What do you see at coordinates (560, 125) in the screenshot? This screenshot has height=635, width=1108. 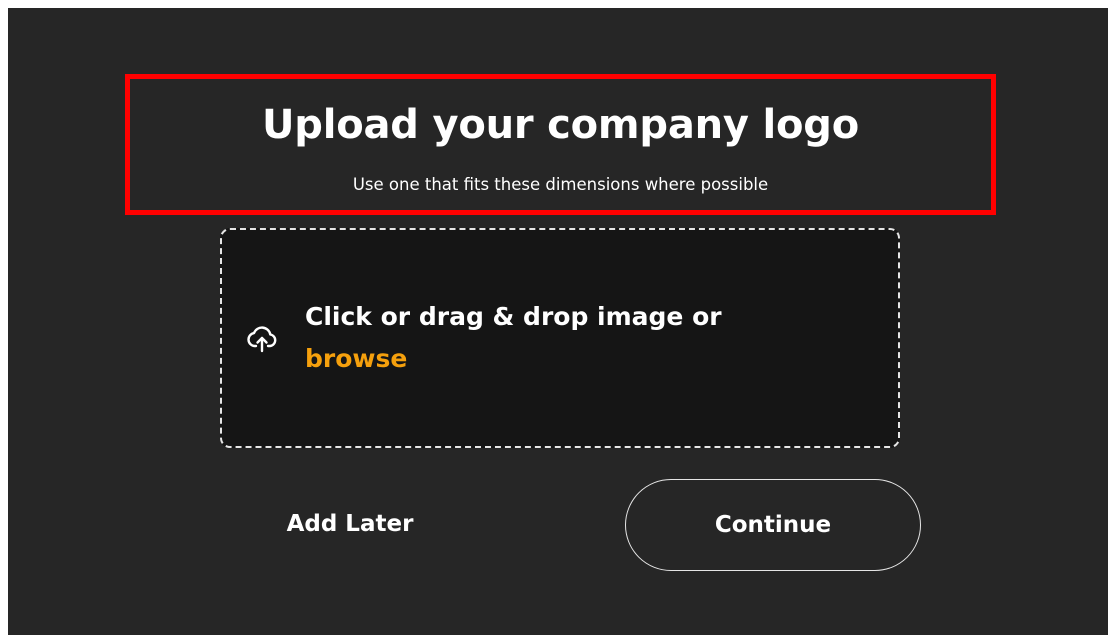 I see `page-title: Upload your company logo` at bounding box center [560, 125].